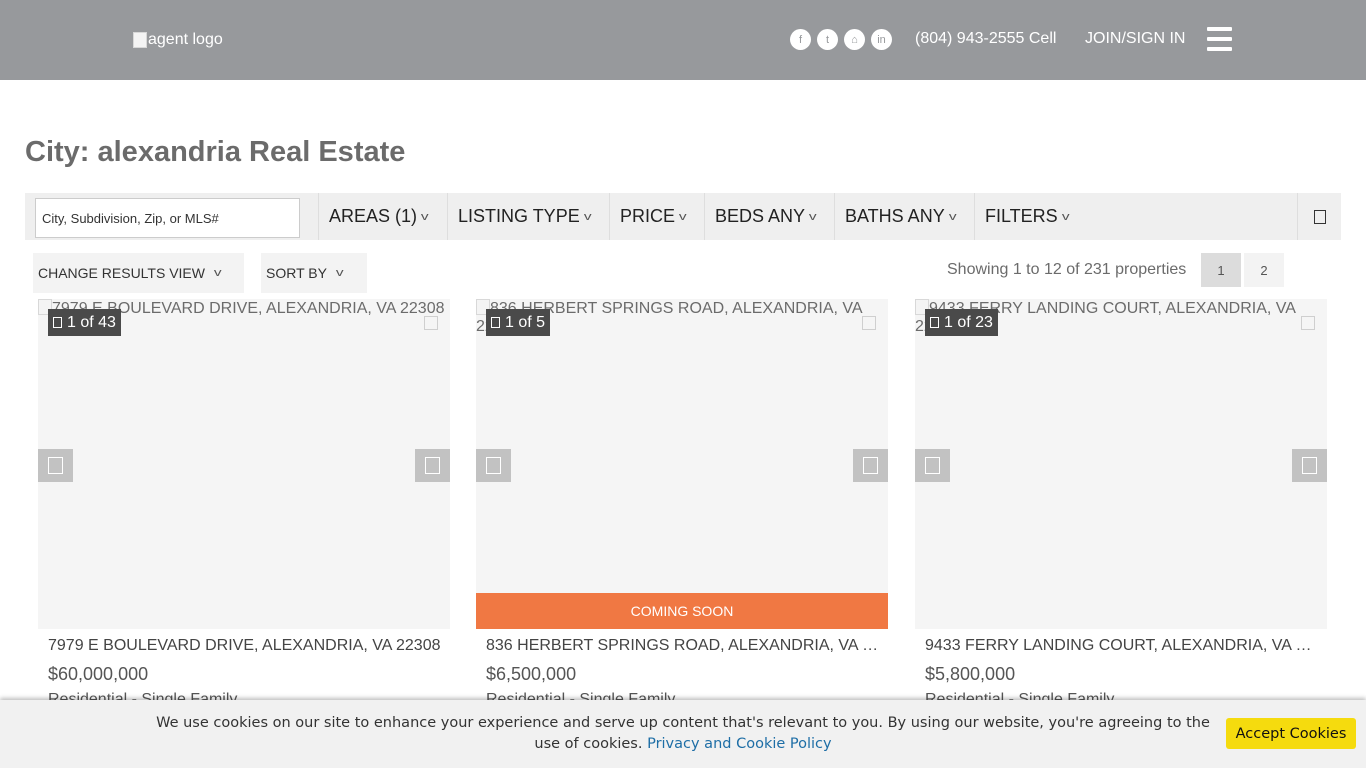 This screenshot has height=768, width=1366. I want to click on price-filter-label: PRICE, so click(648, 216).